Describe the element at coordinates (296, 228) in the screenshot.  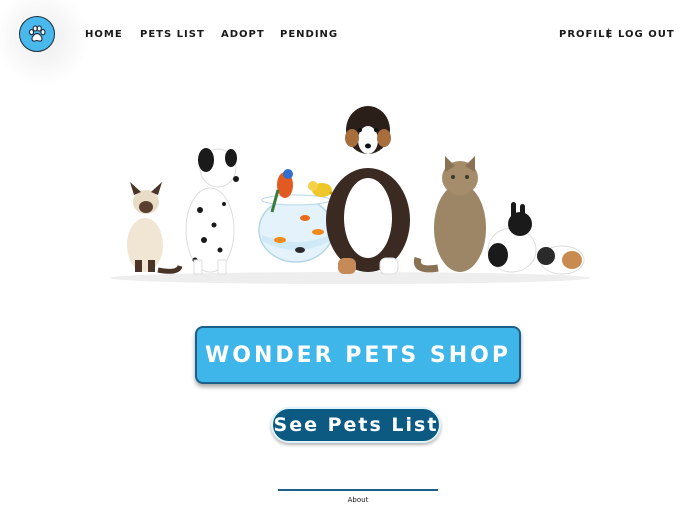
I see `fishbowl-illustration` at that location.